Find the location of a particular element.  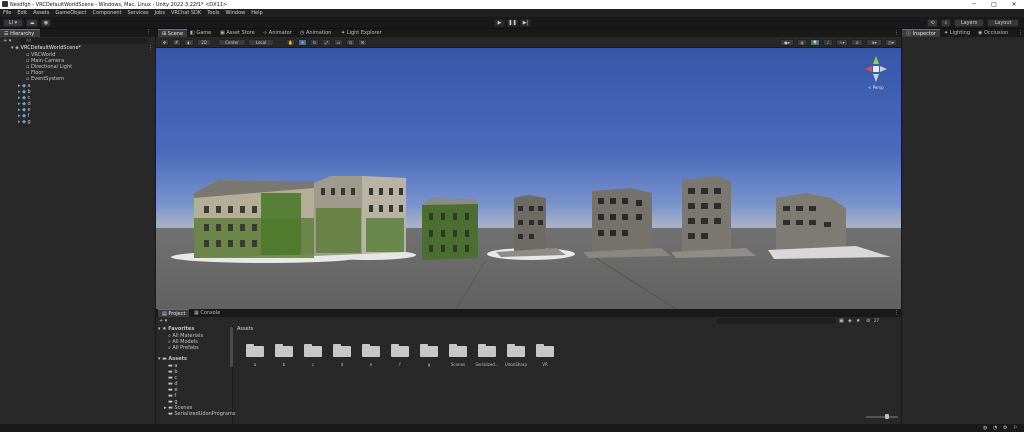

filter-by-type-icon: ▣ is located at coordinates (841, 321).